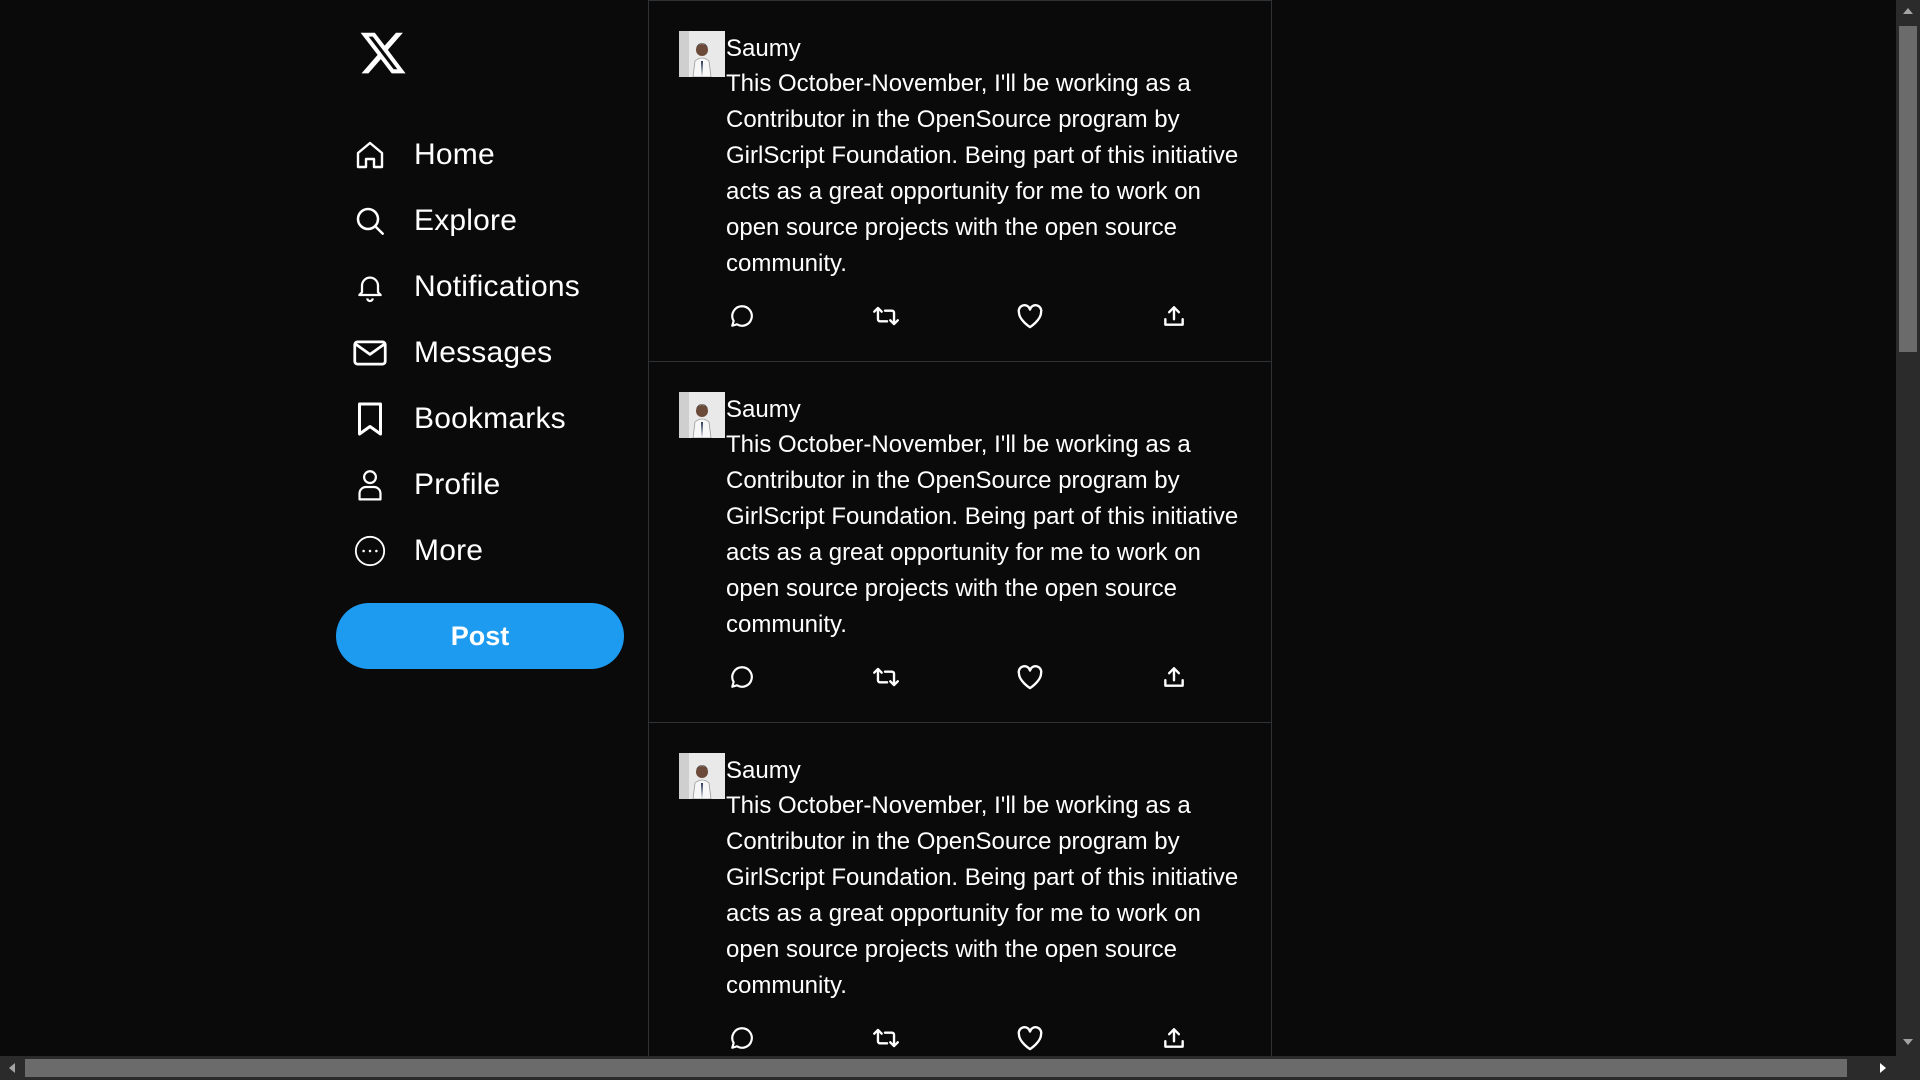 This screenshot has width=1920, height=1080. I want to click on scroll-down-arrow-icon, so click(1908, 1042).